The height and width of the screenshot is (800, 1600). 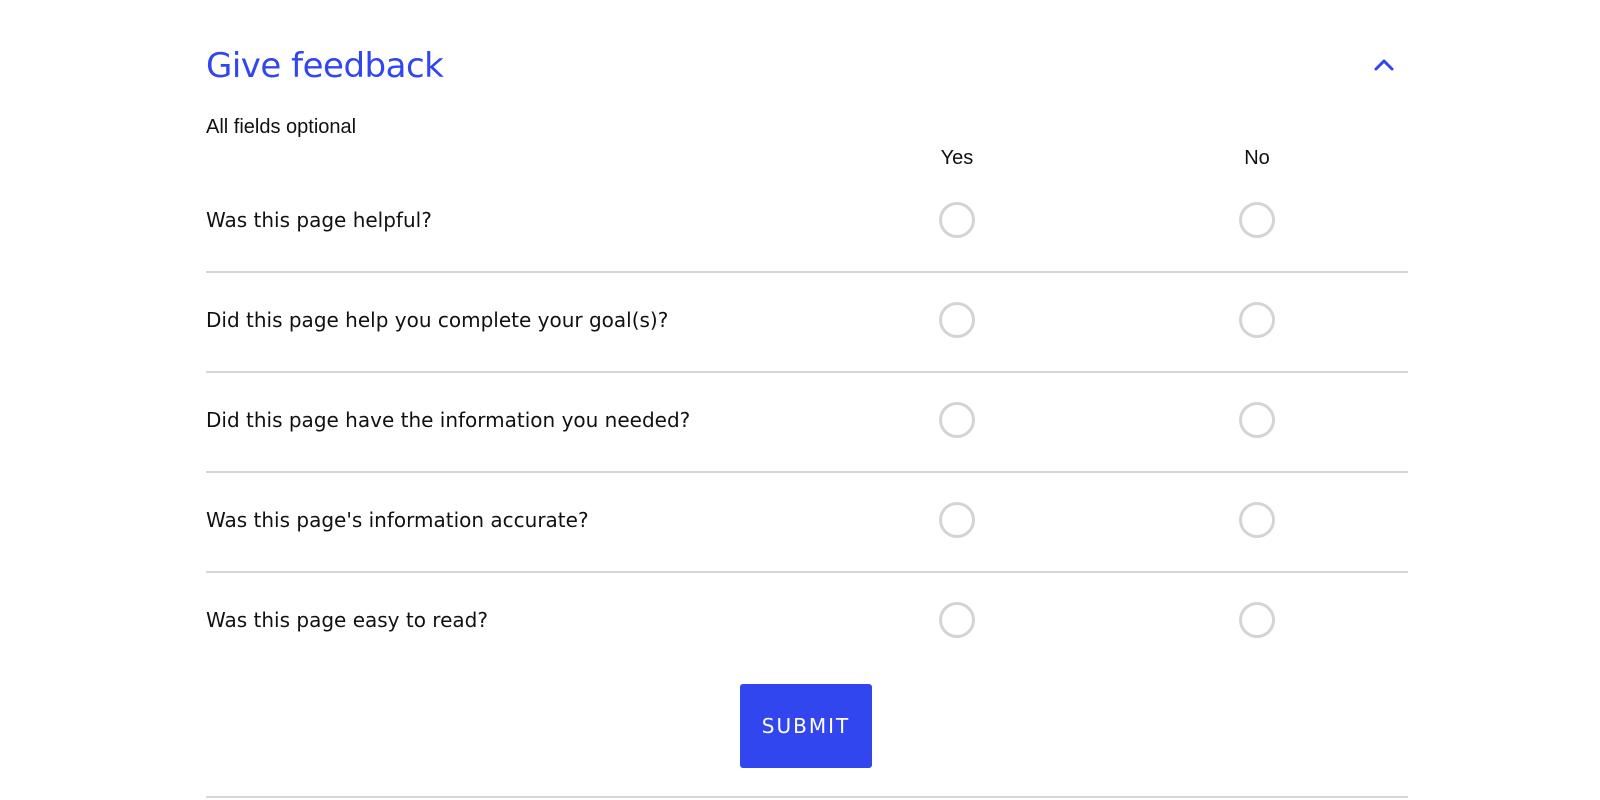 What do you see at coordinates (1257, 320) in the screenshot?
I see `radio-goal-no` at bounding box center [1257, 320].